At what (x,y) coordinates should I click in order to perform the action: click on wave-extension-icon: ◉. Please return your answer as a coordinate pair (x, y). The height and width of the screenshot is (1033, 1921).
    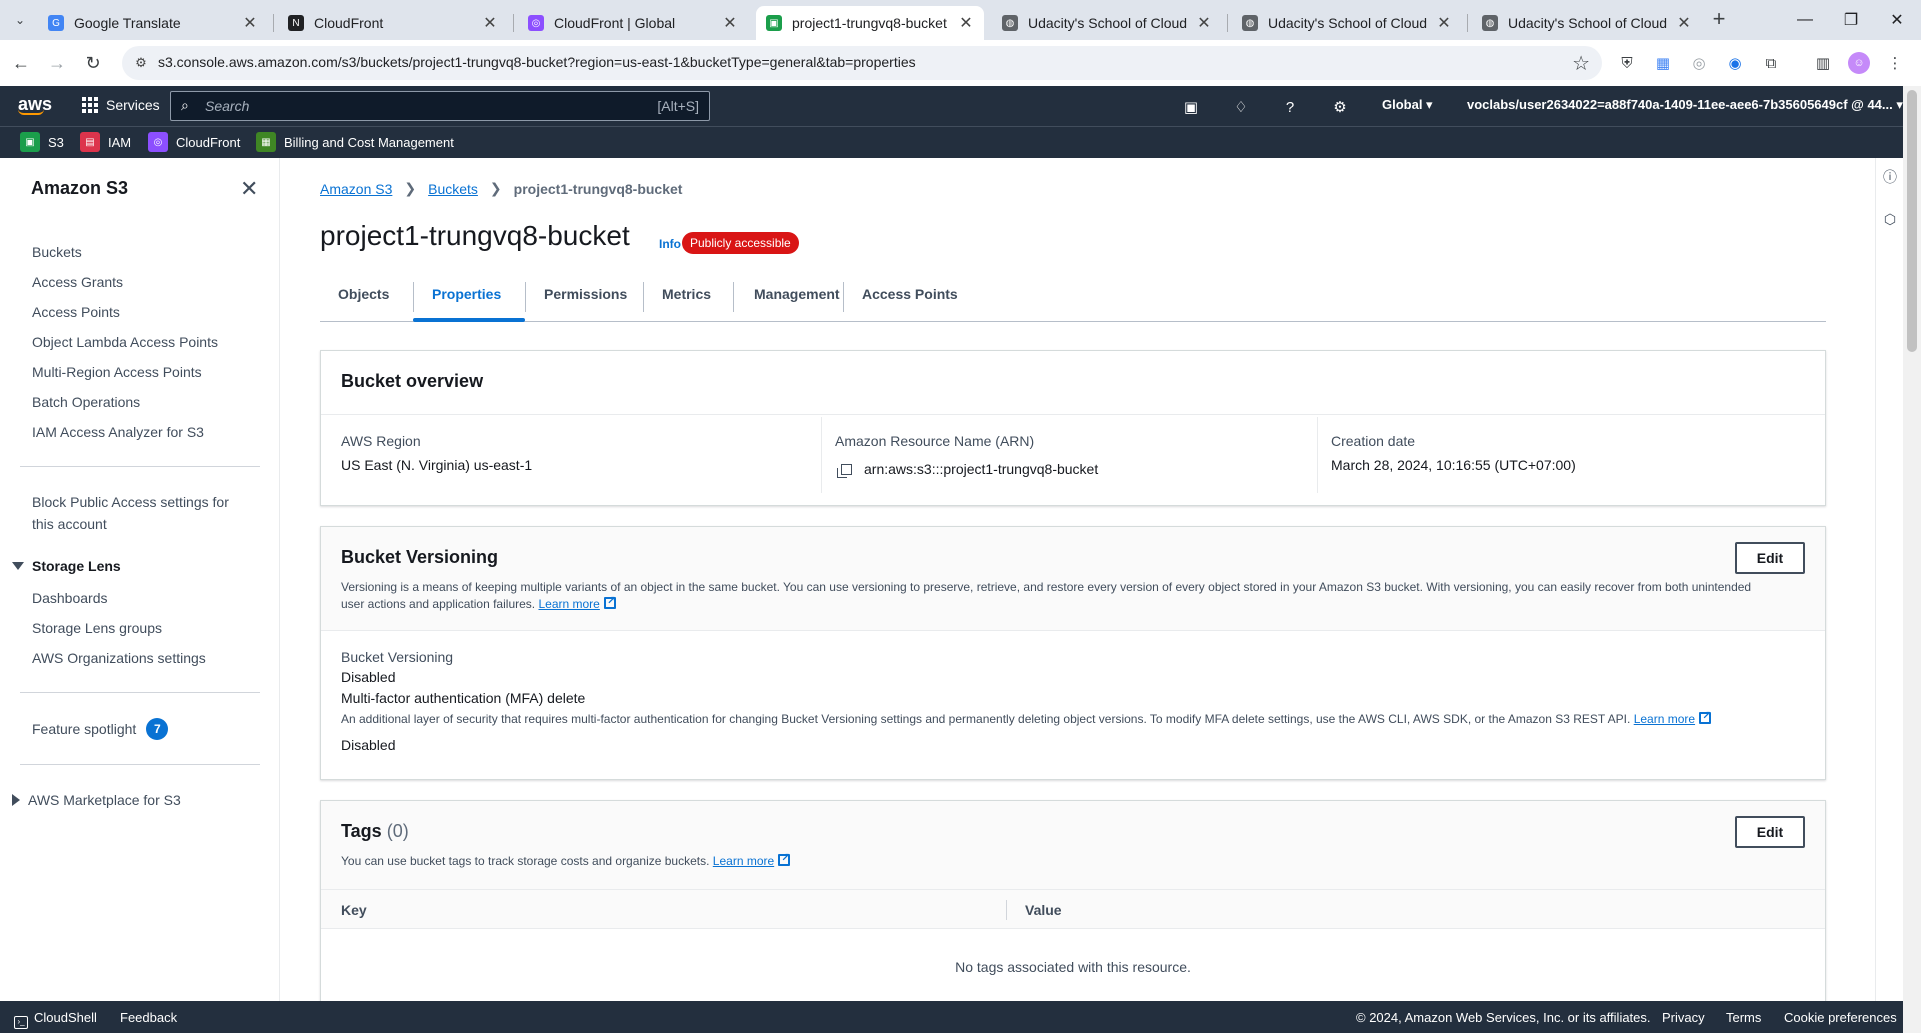
    Looking at the image, I should click on (1735, 63).